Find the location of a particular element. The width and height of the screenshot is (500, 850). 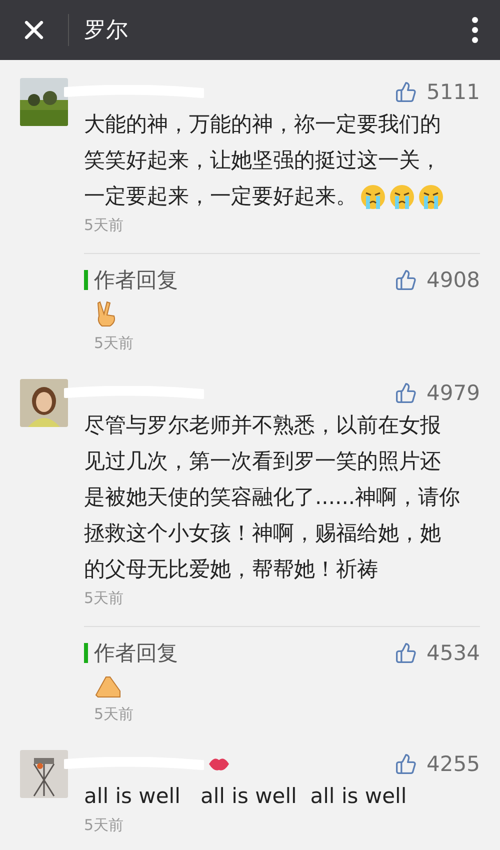

like-button: 4908 is located at coordinates (437, 280).